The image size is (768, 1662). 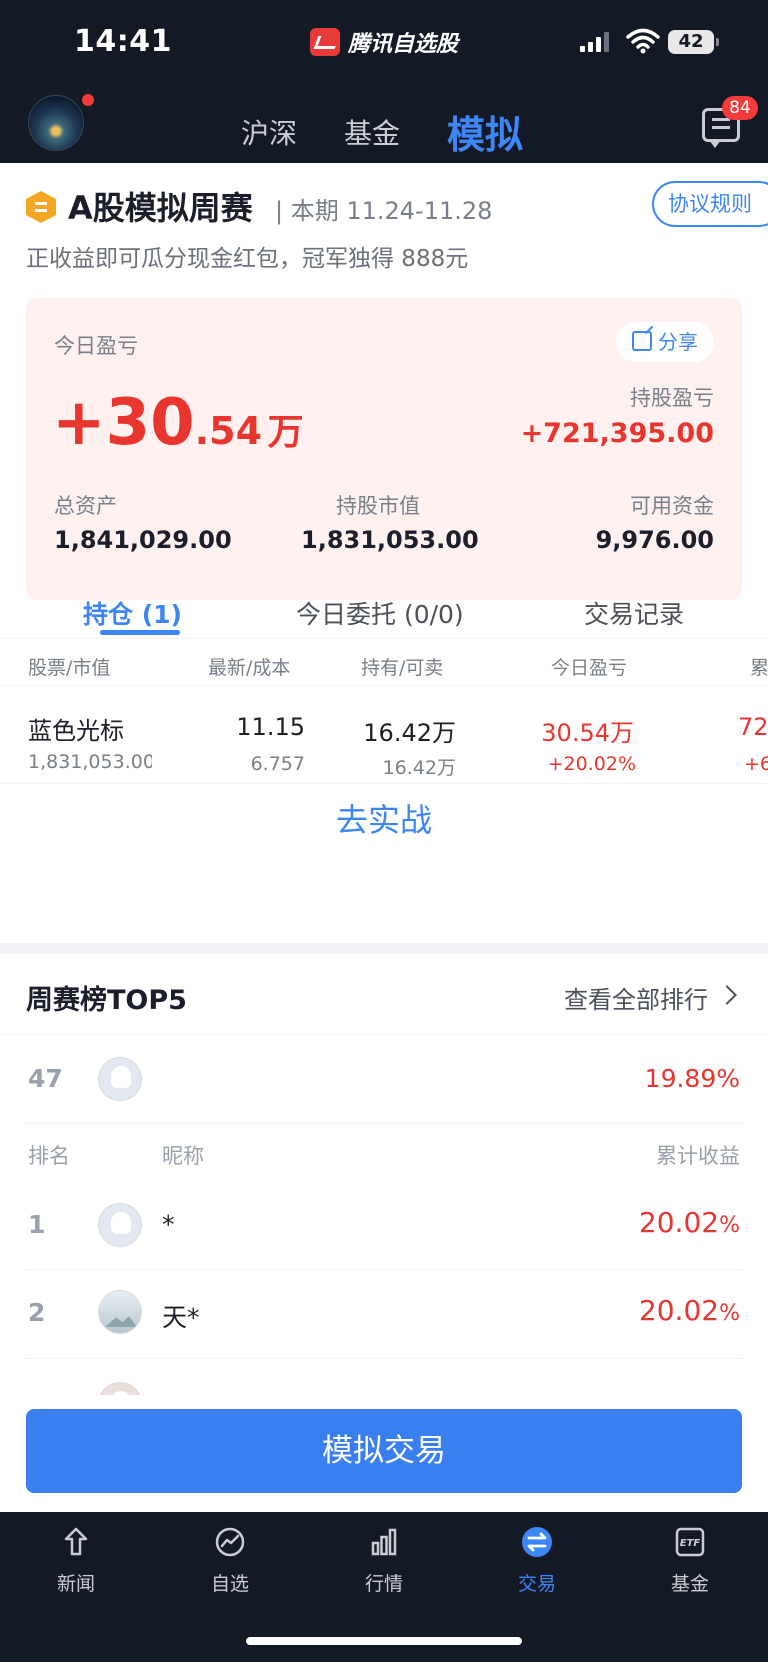 I want to click on my-gain: 19.89%, so click(x=692, y=1078).